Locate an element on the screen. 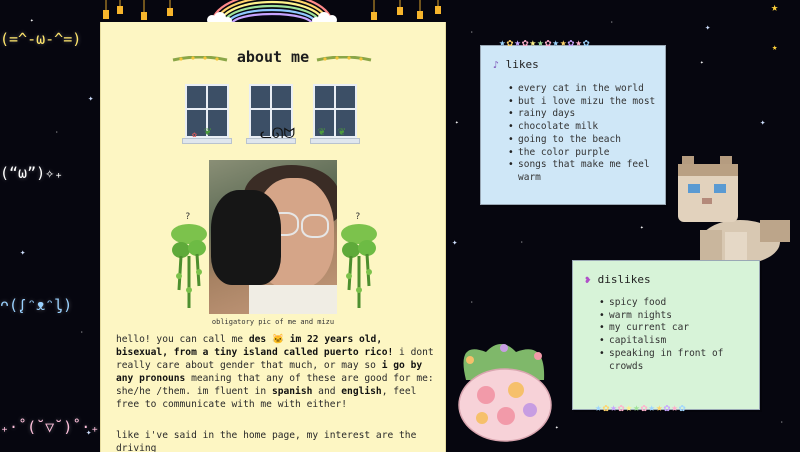  cat-icon: ᓚᘏᗢ is located at coordinates (278, 134).